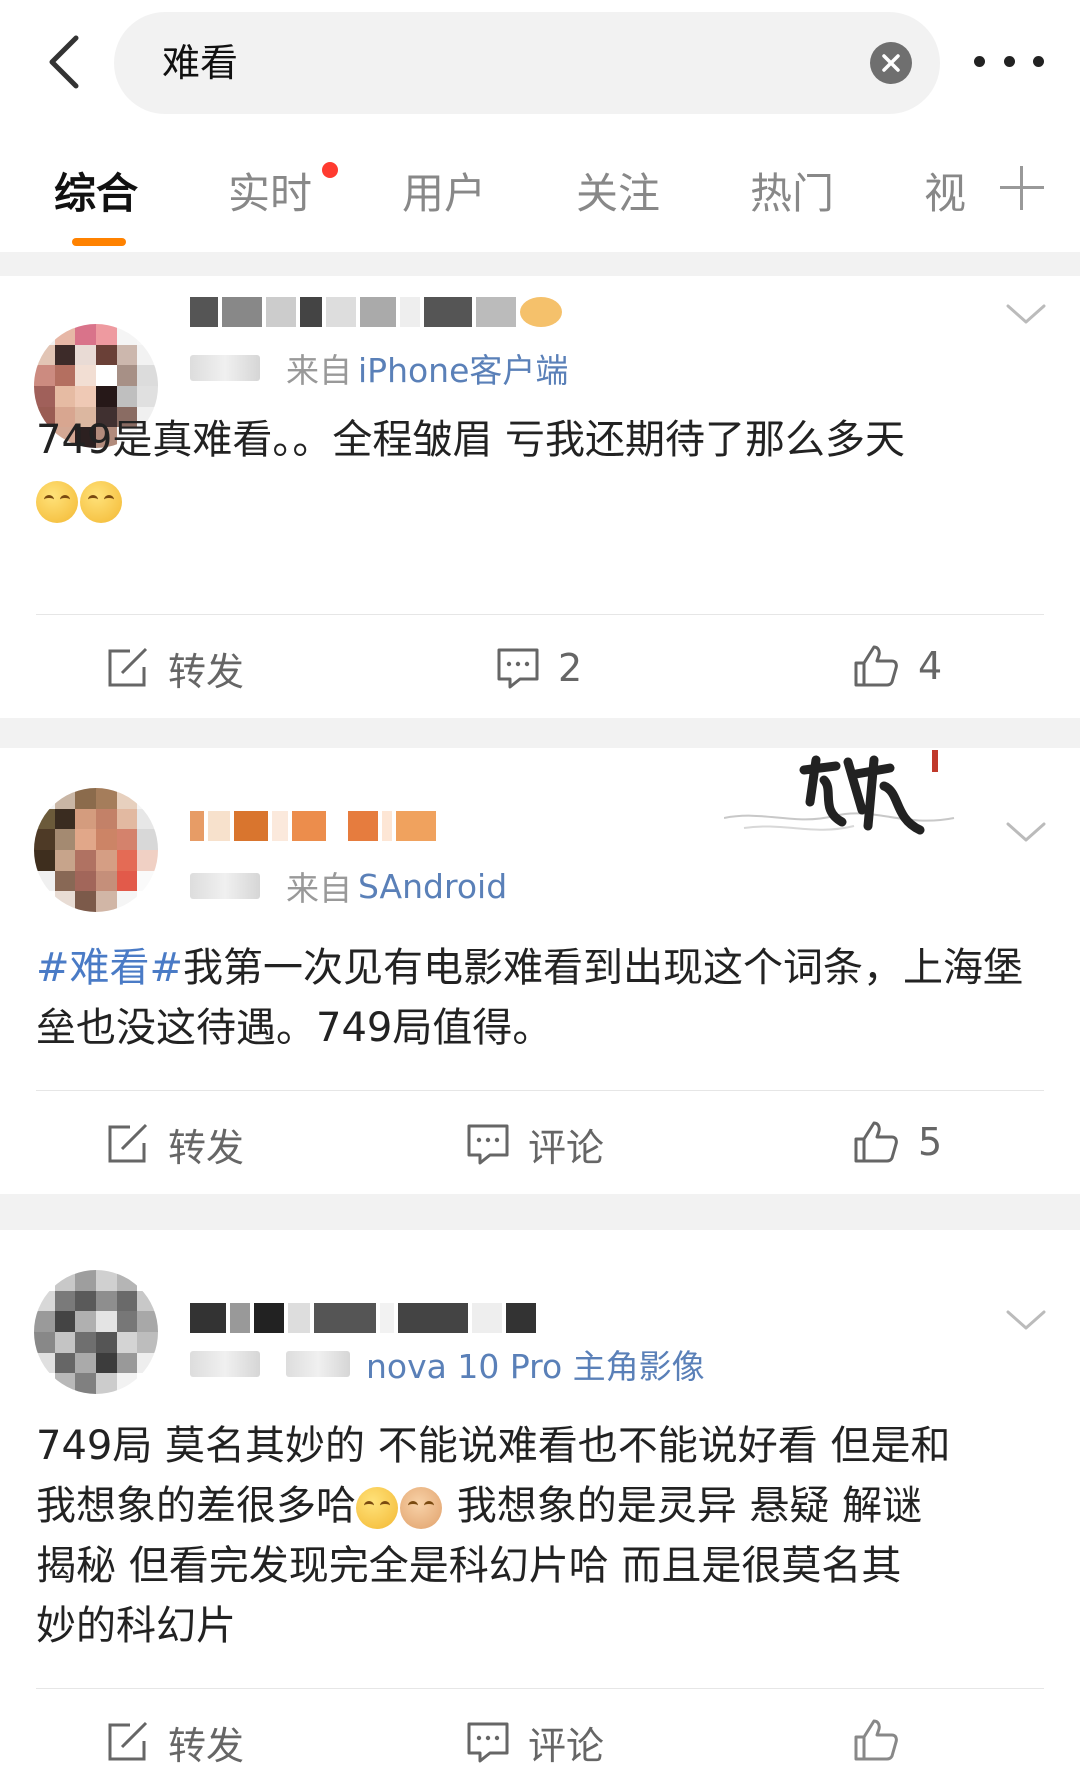 The image size is (1080, 1766). I want to click on comment-count: 2, so click(570, 668).